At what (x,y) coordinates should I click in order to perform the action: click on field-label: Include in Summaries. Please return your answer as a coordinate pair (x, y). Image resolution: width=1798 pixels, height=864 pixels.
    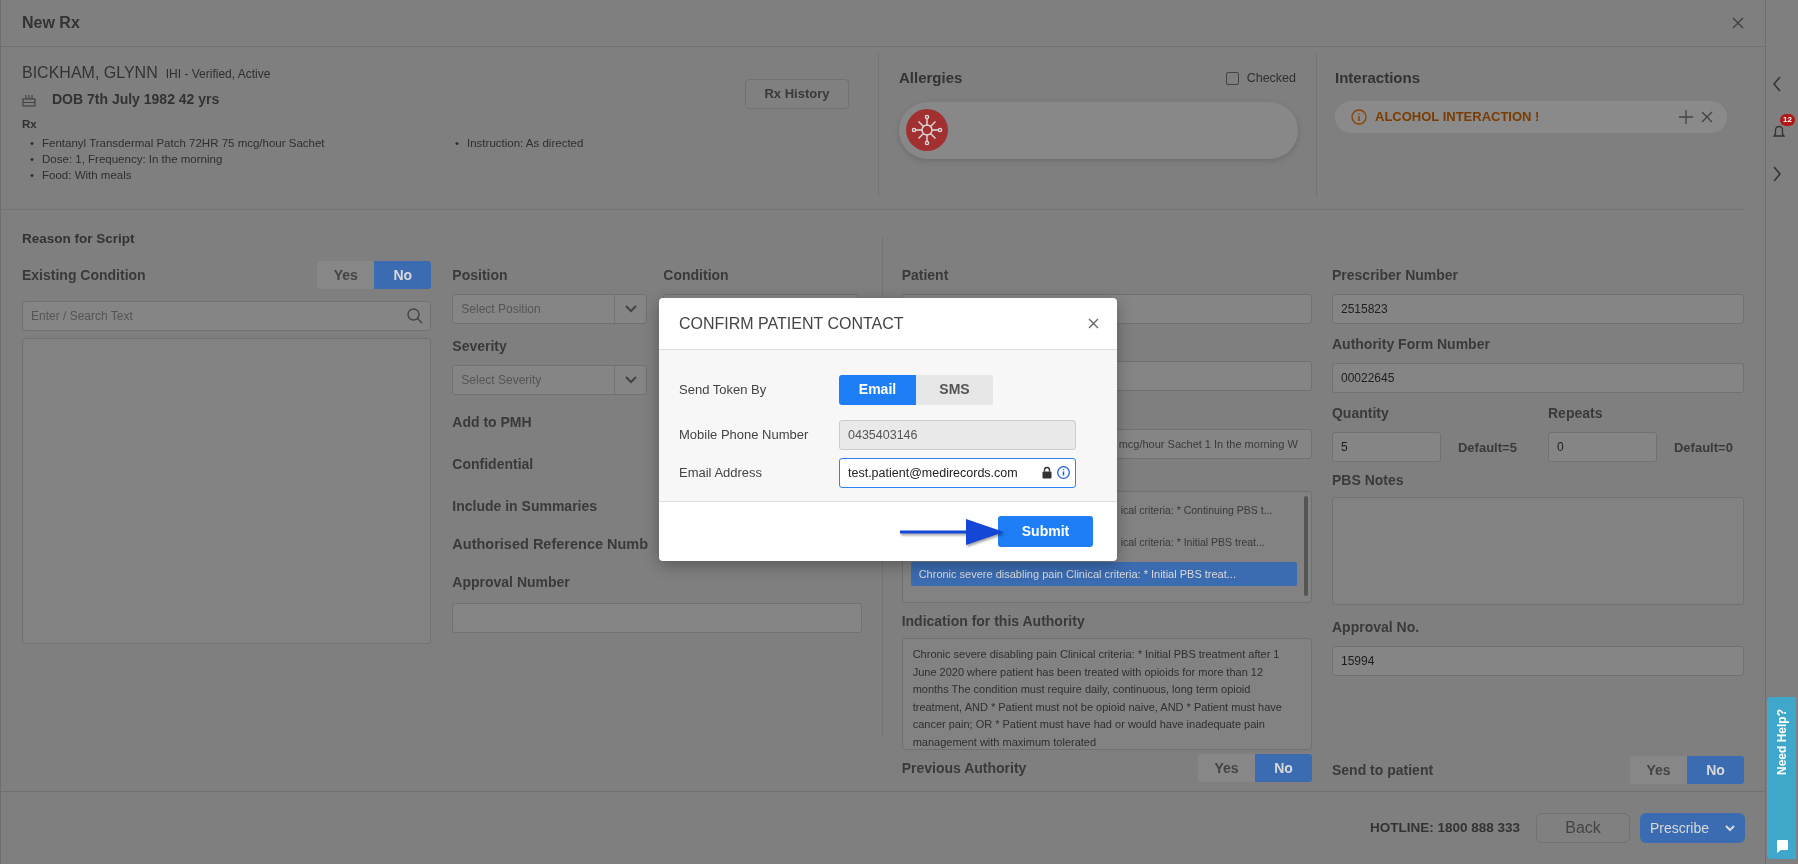
    Looking at the image, I should click on (525, 507).